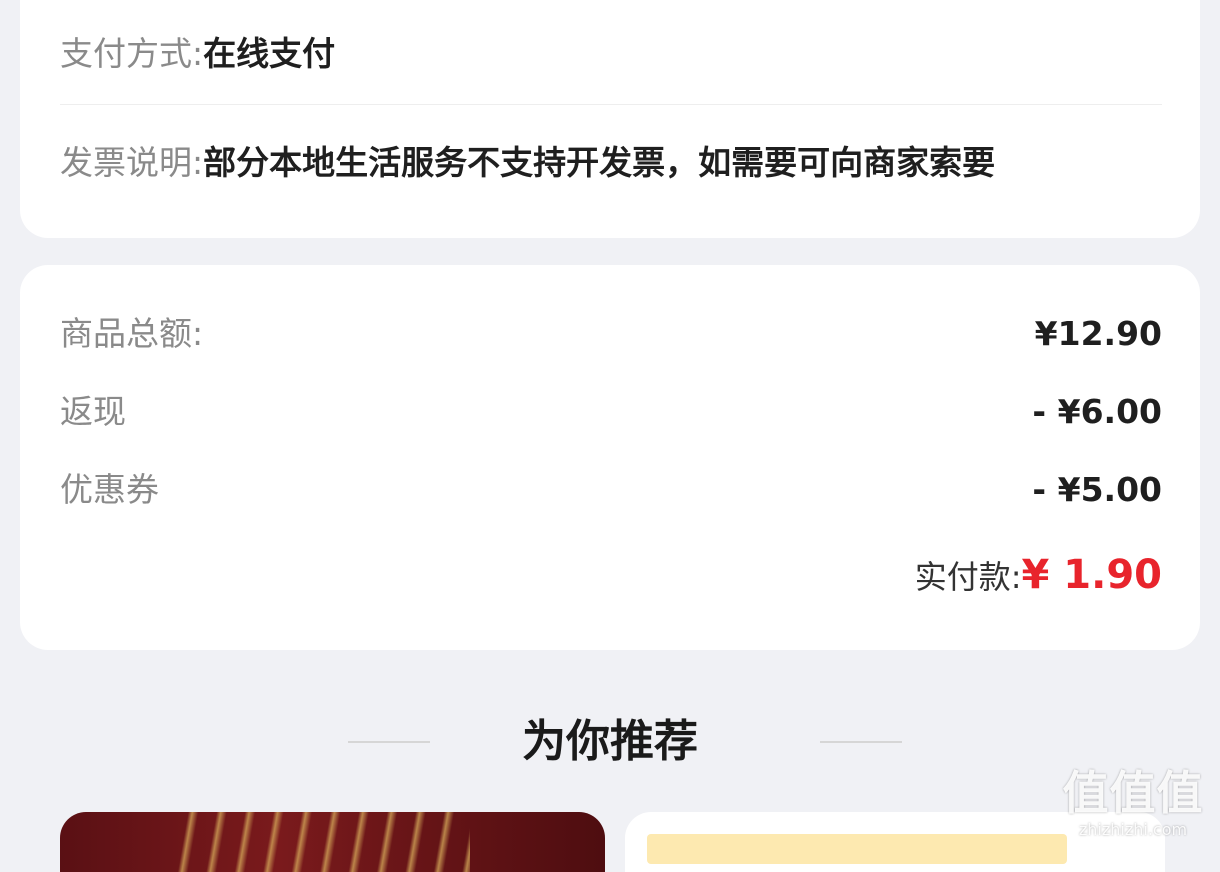  What do you see at coordinates (132, 53) in the screenshot?
I see `payment-method-label: 支付方式:` at bounding box center [132, 53].